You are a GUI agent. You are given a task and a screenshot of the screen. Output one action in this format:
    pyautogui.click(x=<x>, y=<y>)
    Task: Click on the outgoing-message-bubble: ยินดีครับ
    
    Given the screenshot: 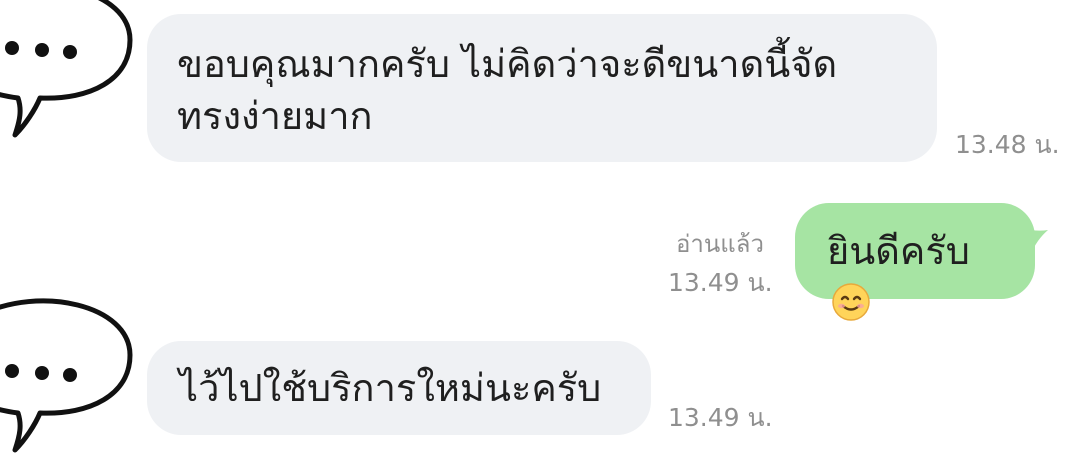 What is the action you would take?
    pyautogui.click(x=915, y=262)
    